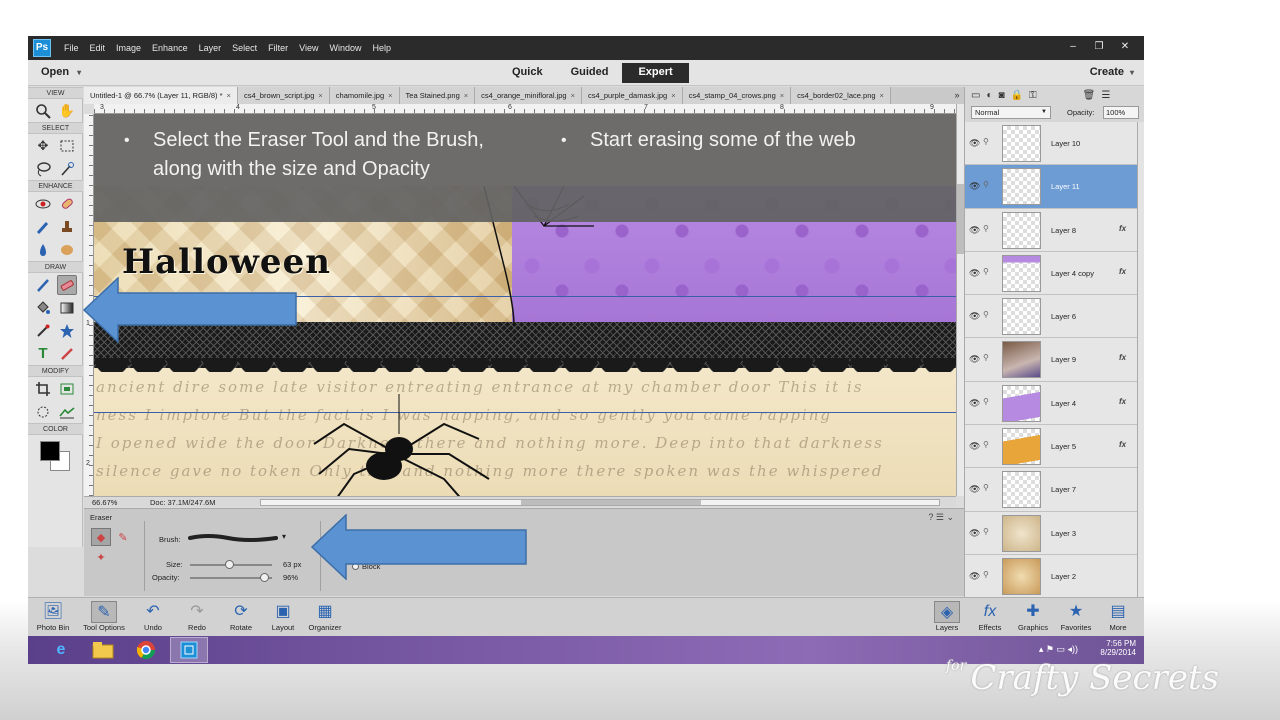 This screenshot has width=1280, height=720. What do you see at coordinates (153, 616) in the screenshot?
I see `undo-button: ↶ Undo` at bounding box center [153, 616].